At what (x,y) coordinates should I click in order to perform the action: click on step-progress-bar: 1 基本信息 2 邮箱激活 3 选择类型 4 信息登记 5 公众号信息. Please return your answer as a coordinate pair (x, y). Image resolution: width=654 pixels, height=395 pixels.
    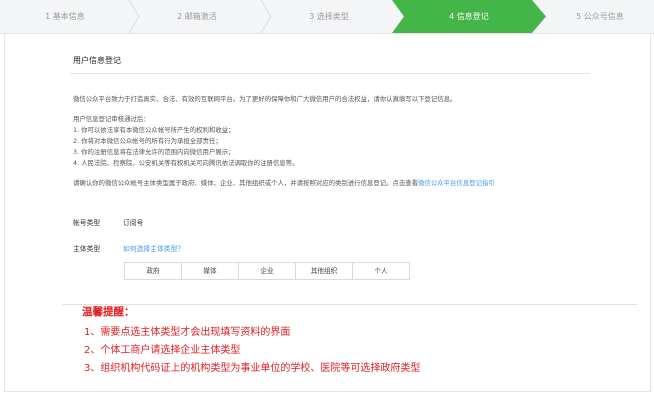
    Looking at the image, I should click on (327, 17).